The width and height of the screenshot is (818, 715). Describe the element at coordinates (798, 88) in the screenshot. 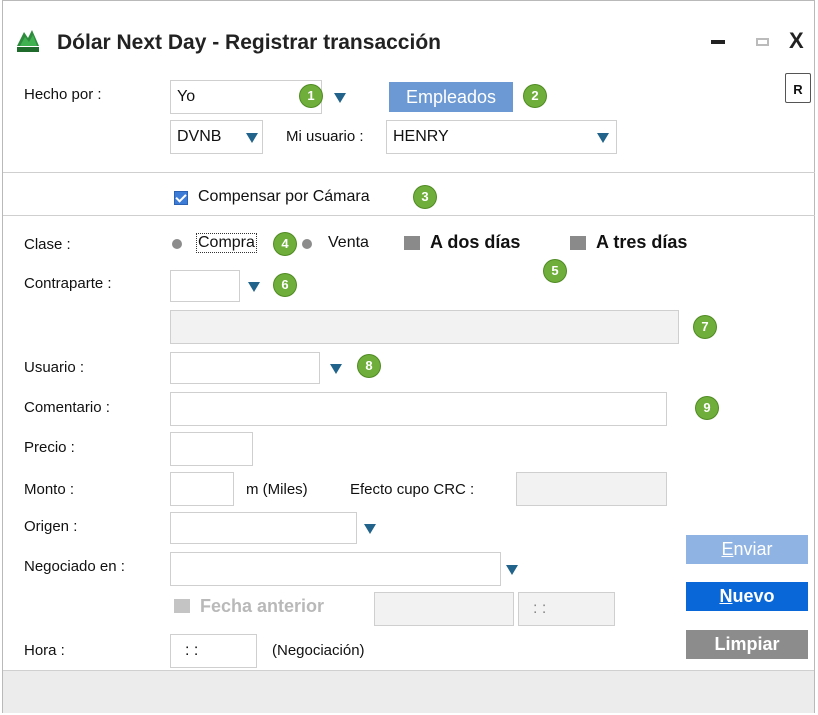

I see `report-document-icon: R` at that location.